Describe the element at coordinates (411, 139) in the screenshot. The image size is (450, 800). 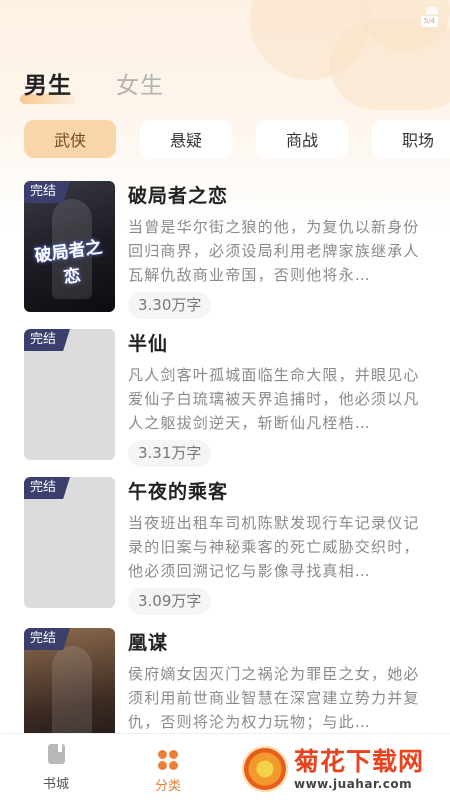
I see `category-workplace: 职场` at that location.